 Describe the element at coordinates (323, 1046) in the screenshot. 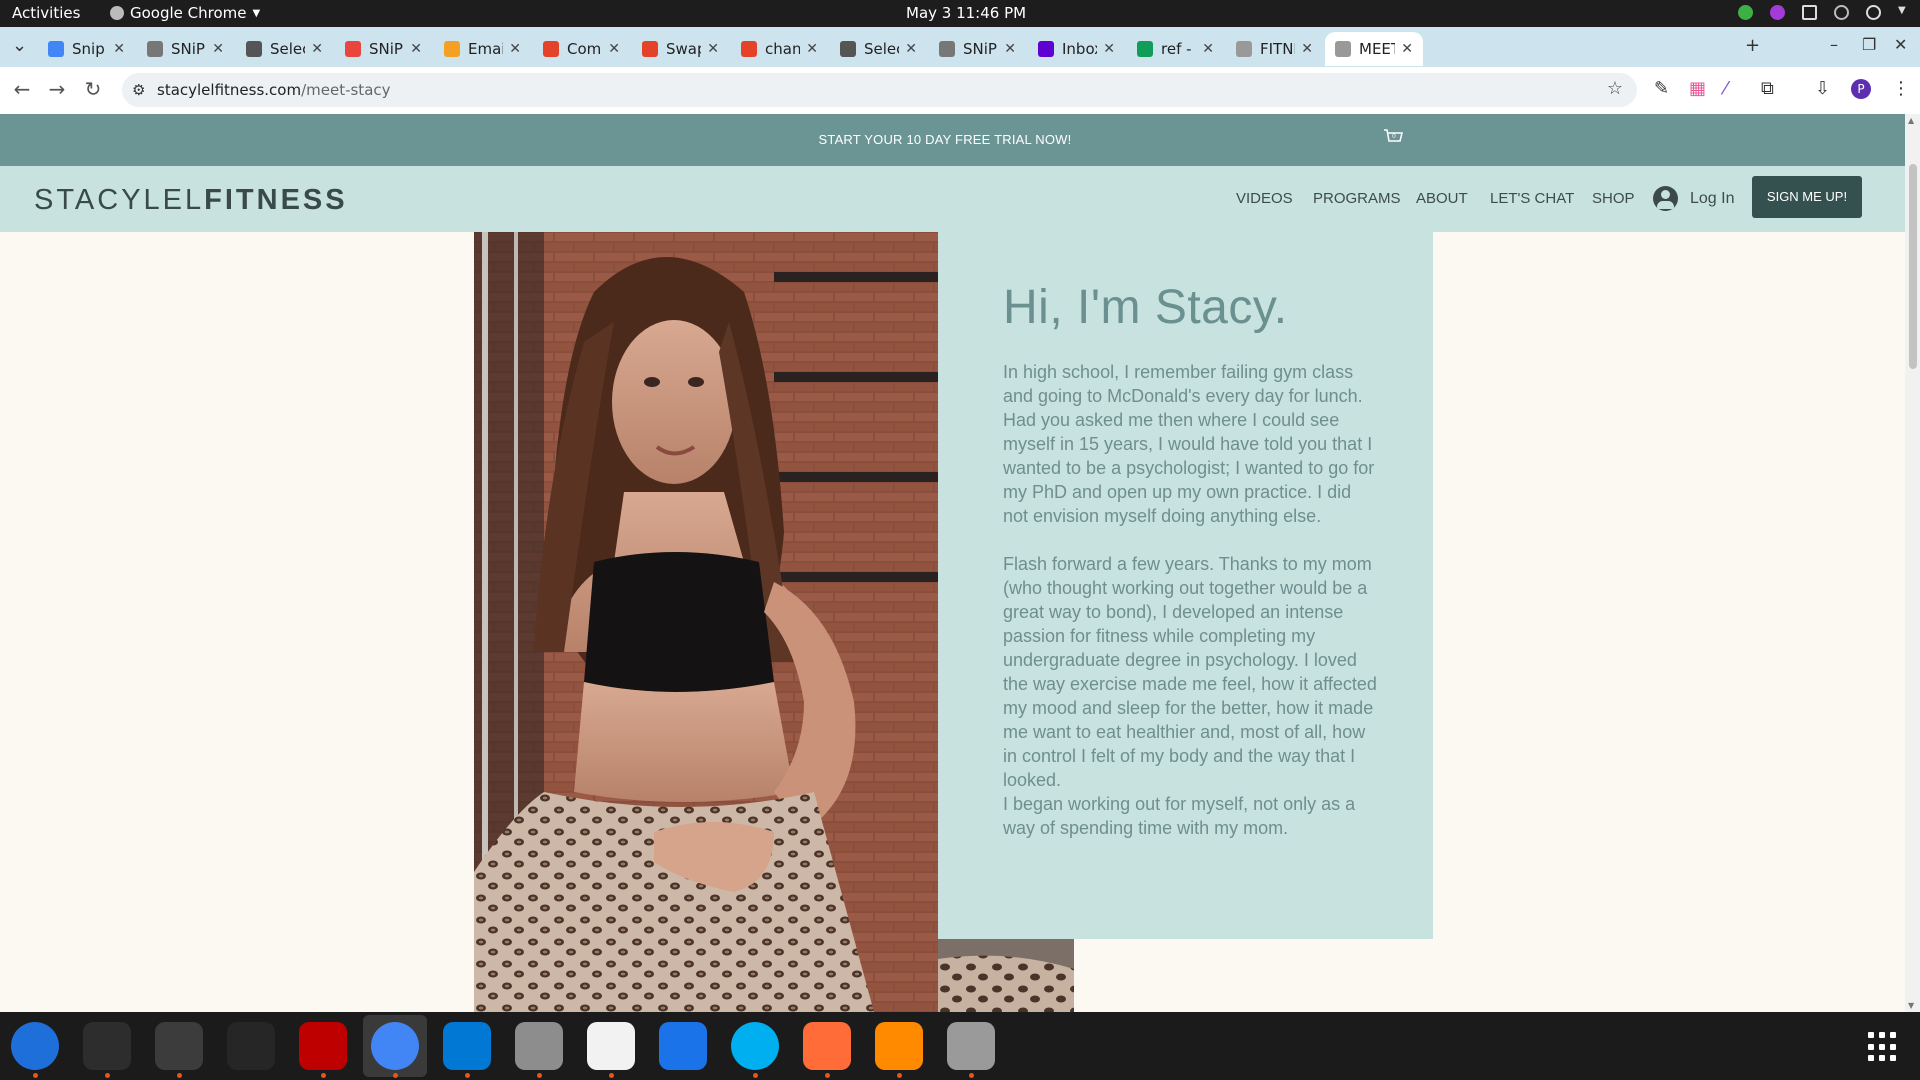

I see `filezilla-icon` at that location.